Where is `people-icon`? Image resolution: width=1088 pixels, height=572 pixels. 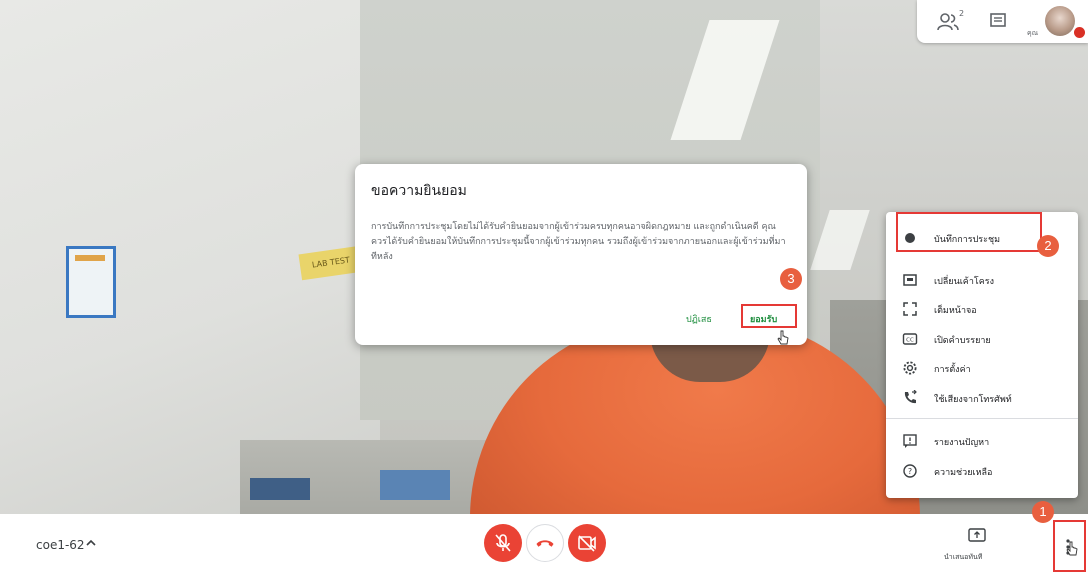 people-icon is located at coordinates (948, 22).